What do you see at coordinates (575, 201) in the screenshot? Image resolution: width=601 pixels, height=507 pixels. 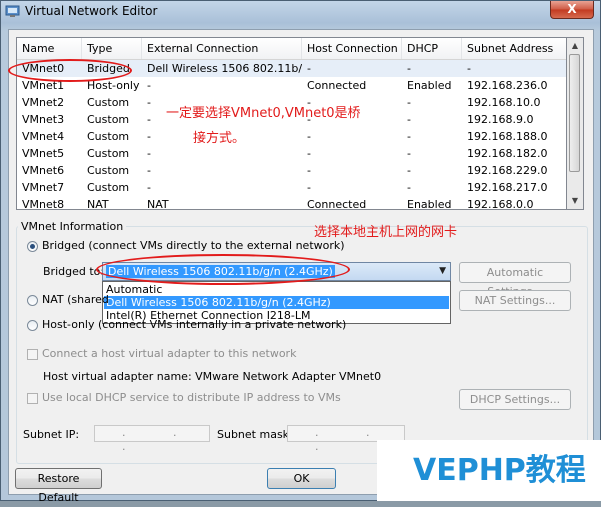 I see `scroll-down-icon: ▼` at bounding box center [575, 201].